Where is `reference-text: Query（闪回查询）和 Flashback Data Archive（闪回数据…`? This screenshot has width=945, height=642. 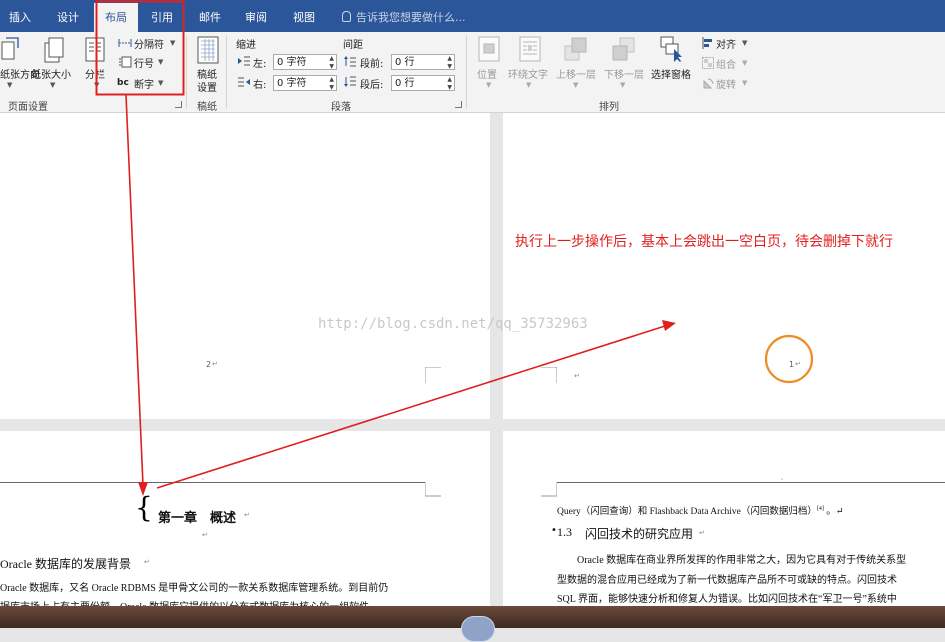 reference-text: Query（闪回查询）和 Flashback Data Archive（闪回数据… is located at coordinates (687, 512).